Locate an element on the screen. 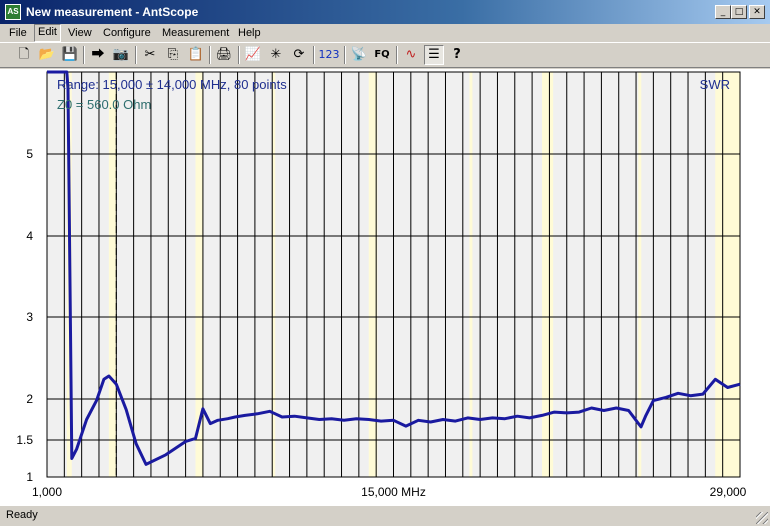 The width and height of the screenshot is (770, 526). y-tick-labels: 1 1.5 2 3 4 5 is located at coordinates (24, 315).